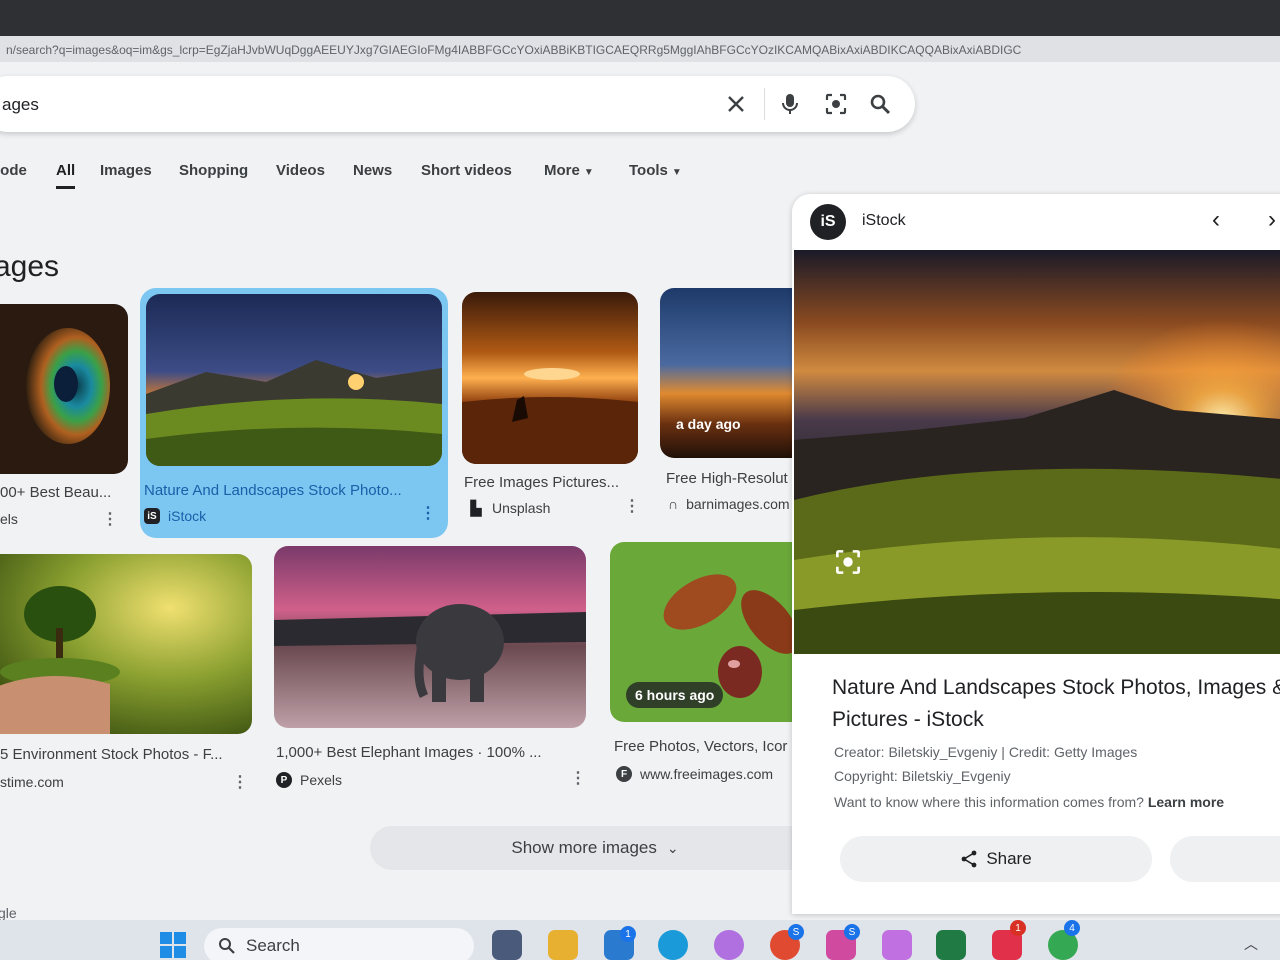 This screenshot has width=1280, height=960. What do you see at coordinates (707, 774) in the screenshot?
I see `result-source-label: www.freeimages.com` at bounding box center [707, 774].